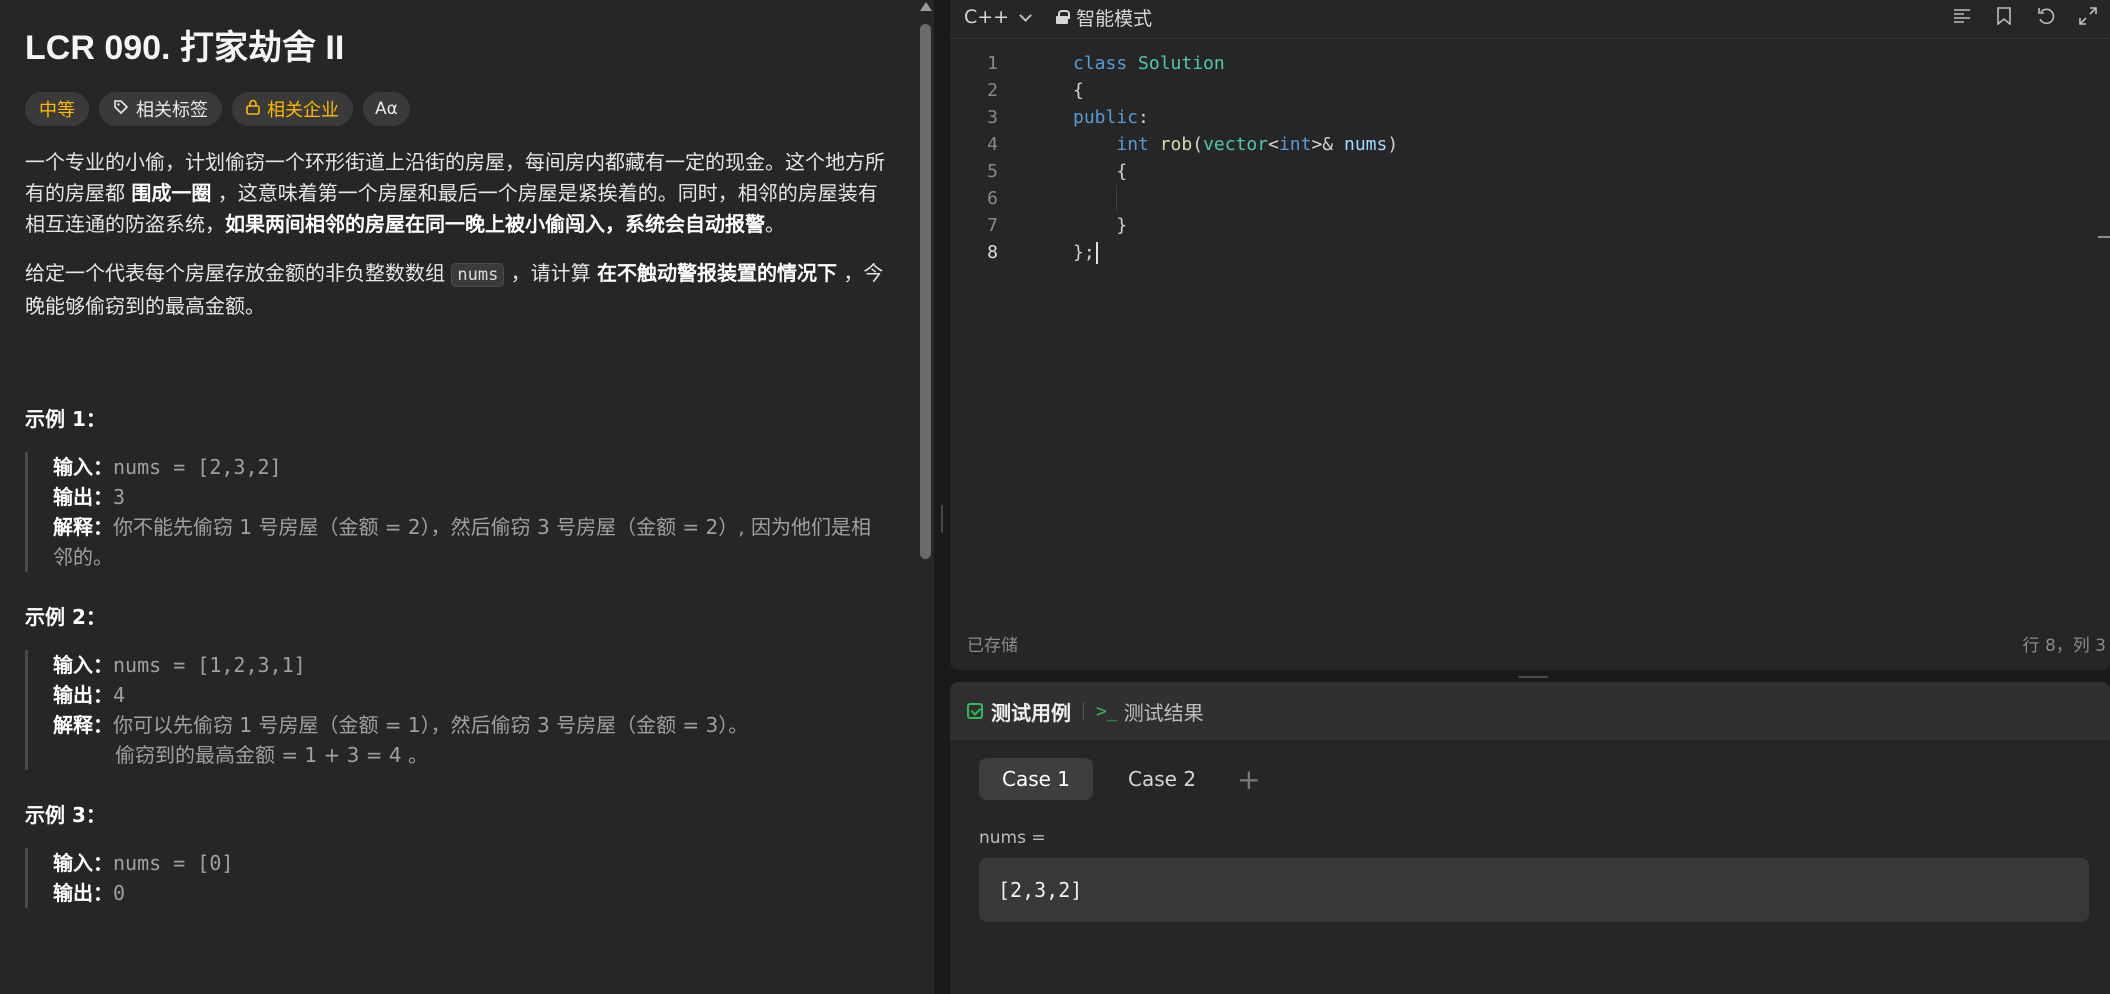 Image resolution: width=2110 pixels, height=994 pixels. What do you see at coordinates (1530, 225) in the screenshot?
I see `code-line: 7 }` at bounding box center [1530, 225].